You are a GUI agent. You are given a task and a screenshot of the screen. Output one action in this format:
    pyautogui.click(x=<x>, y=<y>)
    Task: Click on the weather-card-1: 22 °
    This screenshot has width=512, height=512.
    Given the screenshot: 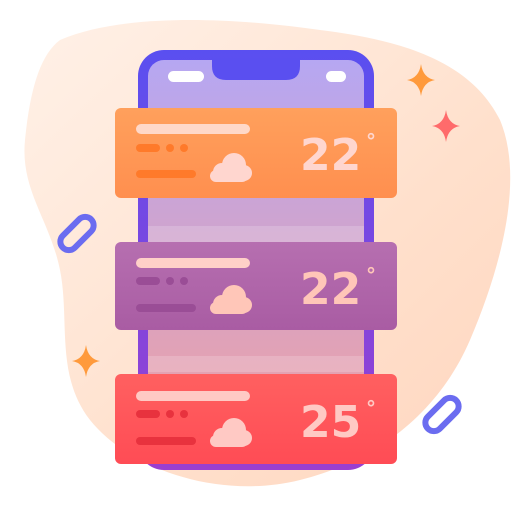 What is the action you would take?
    pyautogui.click(x=256, y=153)
    